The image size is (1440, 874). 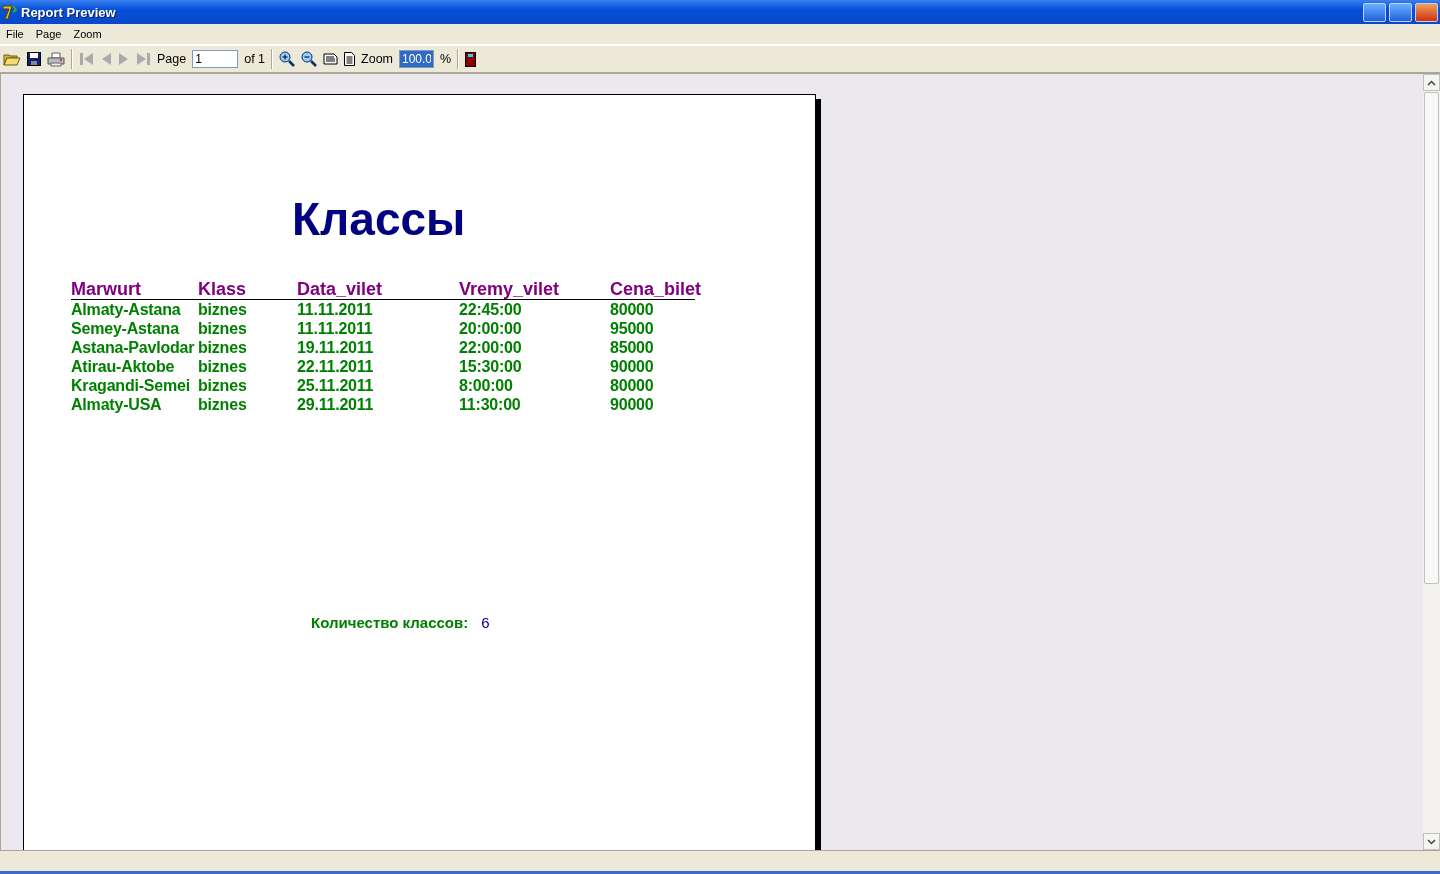 I want to click on summary-label: Количество классов:, so click(x=390, y=622).